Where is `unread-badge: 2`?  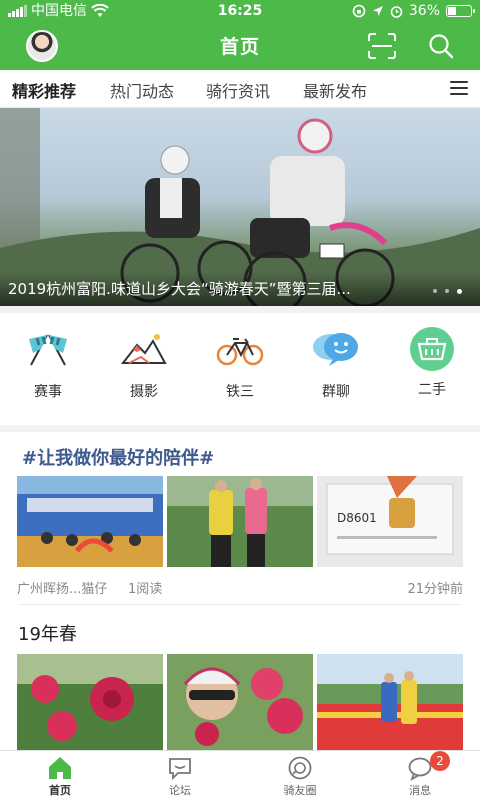
unread-badge: 2 is located at coordinates (440, 761).